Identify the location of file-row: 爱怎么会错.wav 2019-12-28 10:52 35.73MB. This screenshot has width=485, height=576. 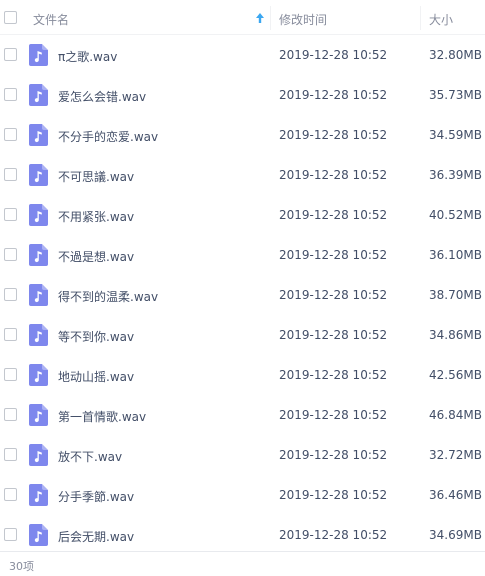
(242, 95).